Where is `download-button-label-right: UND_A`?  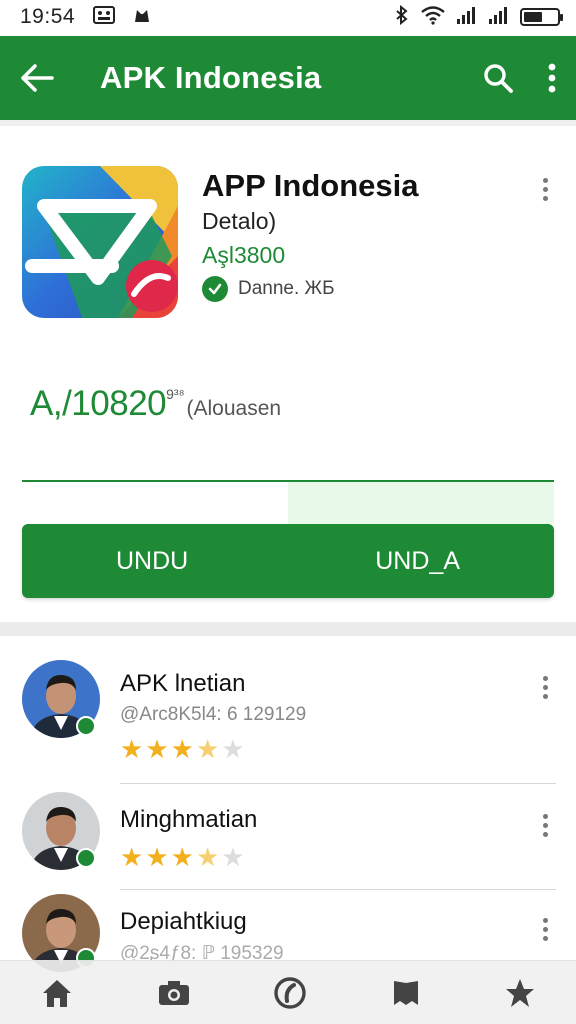
download-button-label-right: UND_A is located at coordinates (417, 560).